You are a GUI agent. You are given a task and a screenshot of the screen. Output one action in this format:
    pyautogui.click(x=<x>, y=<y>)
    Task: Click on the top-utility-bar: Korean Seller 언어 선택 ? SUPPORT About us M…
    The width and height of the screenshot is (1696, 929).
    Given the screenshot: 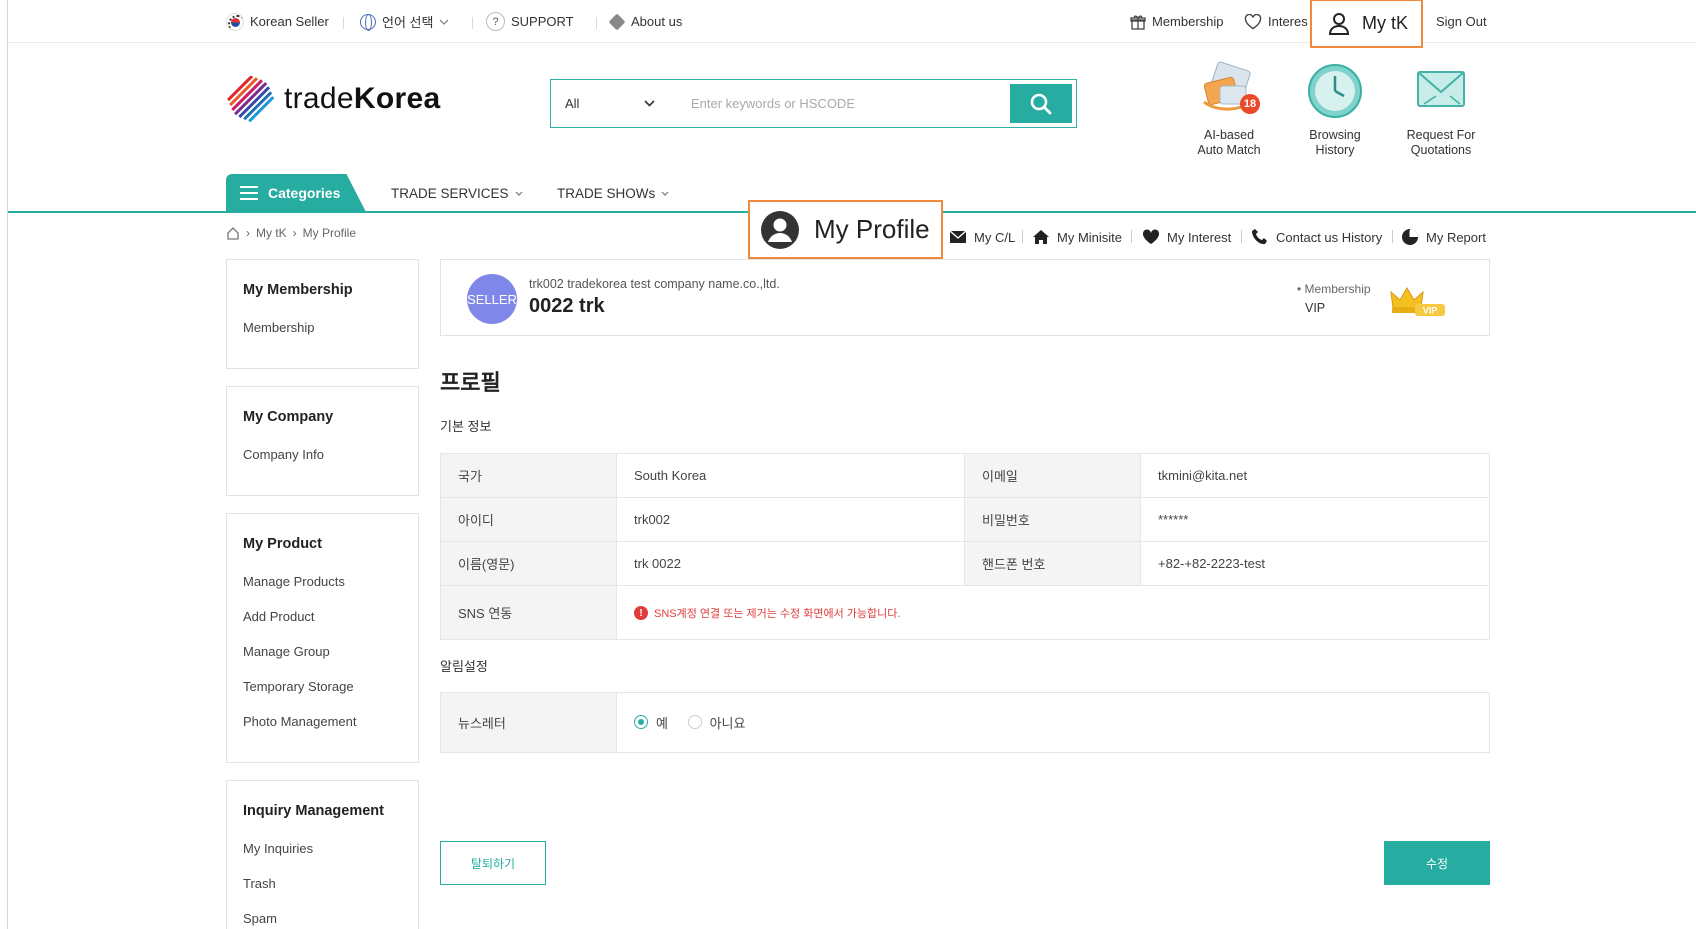 What is the action you would take?
    pyautogui.click(x=852, y=21)
    